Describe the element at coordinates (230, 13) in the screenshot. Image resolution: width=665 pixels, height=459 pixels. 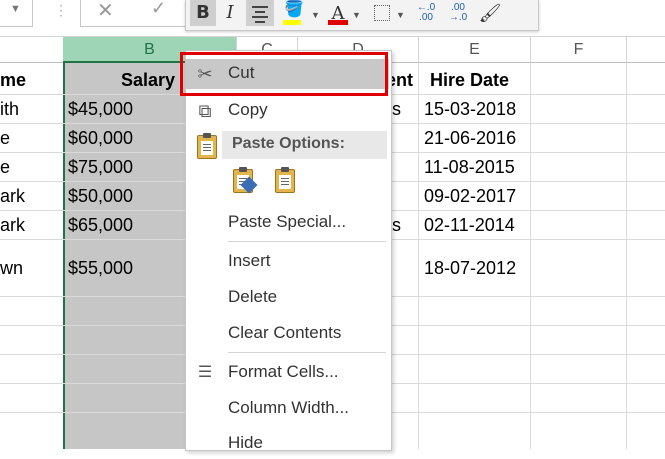
I see `italic-button: I` at that location.